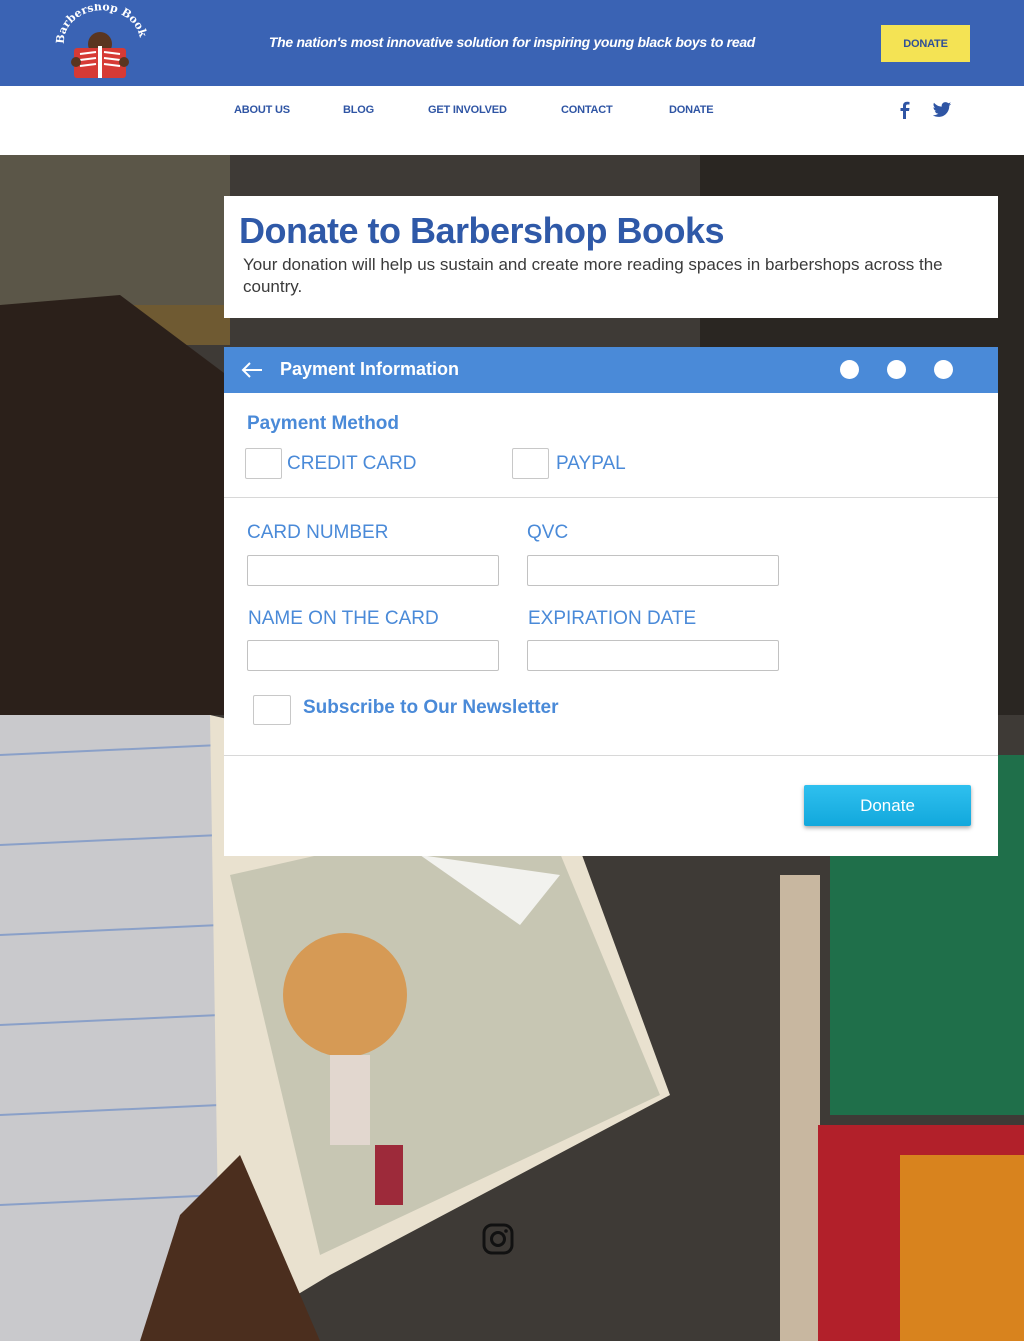 The height and width of the screenshot is (1341, 1024). What do you see at coordinates (373, 570) in the screenshot?
I see `card-number-input` at bounding box center [373, 570].